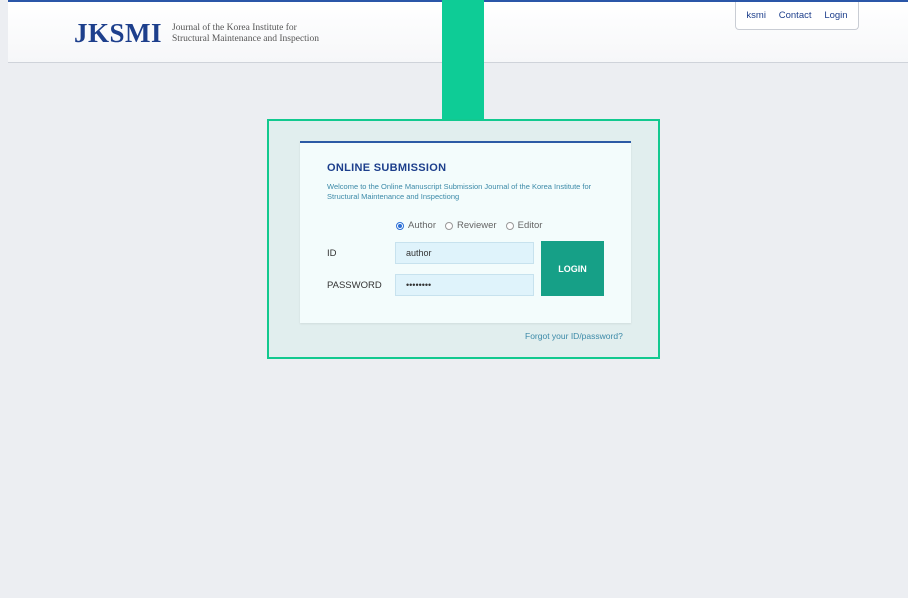  I want to click on role-reviewer: Reviewer, so click(471, 225).